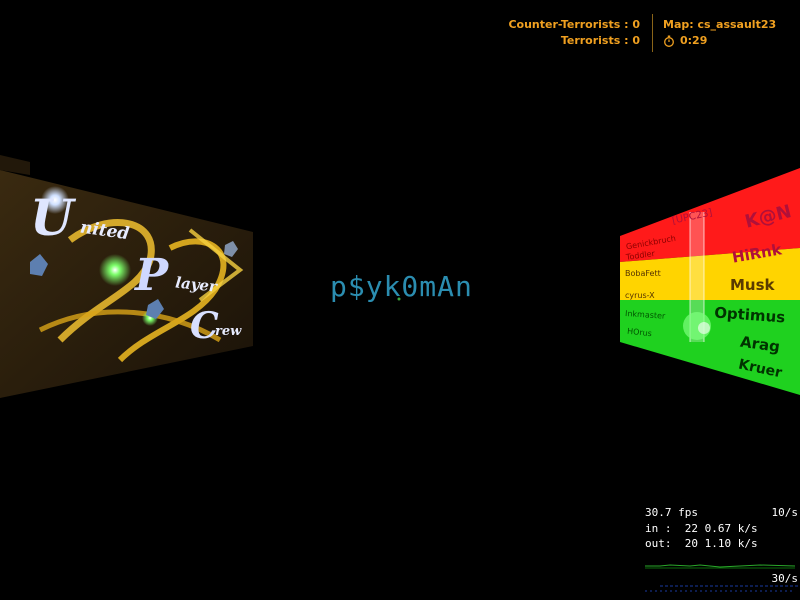 This screenshot has height=600, width=800. What do you see at coordinates (53, 217) in the screenshot?
I see `banner-text-u: U` at bounding box center [53, 217].